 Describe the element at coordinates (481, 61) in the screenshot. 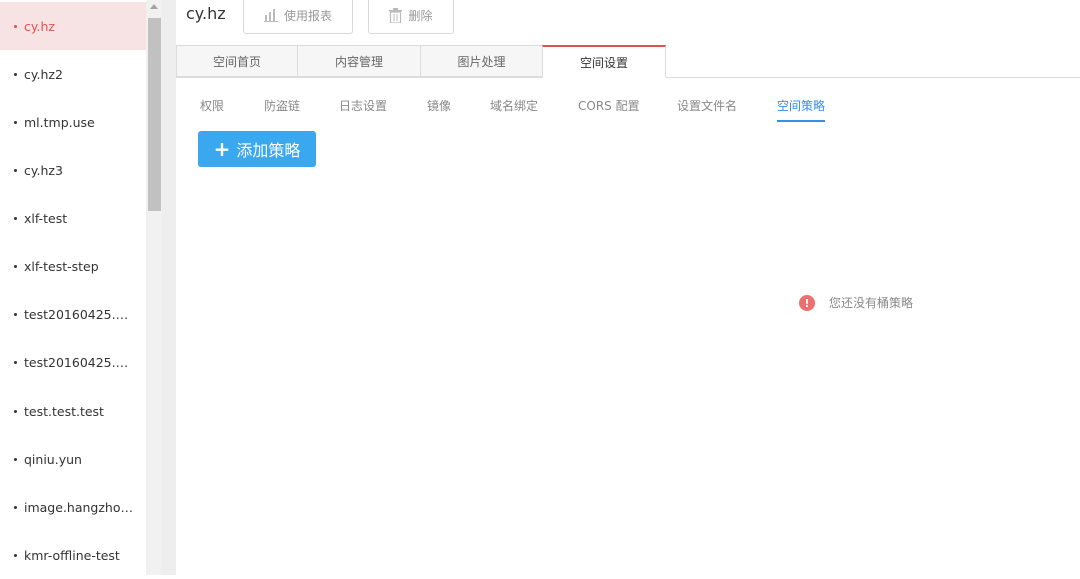

I see `tab-image-processing: 图片处理` at that location.